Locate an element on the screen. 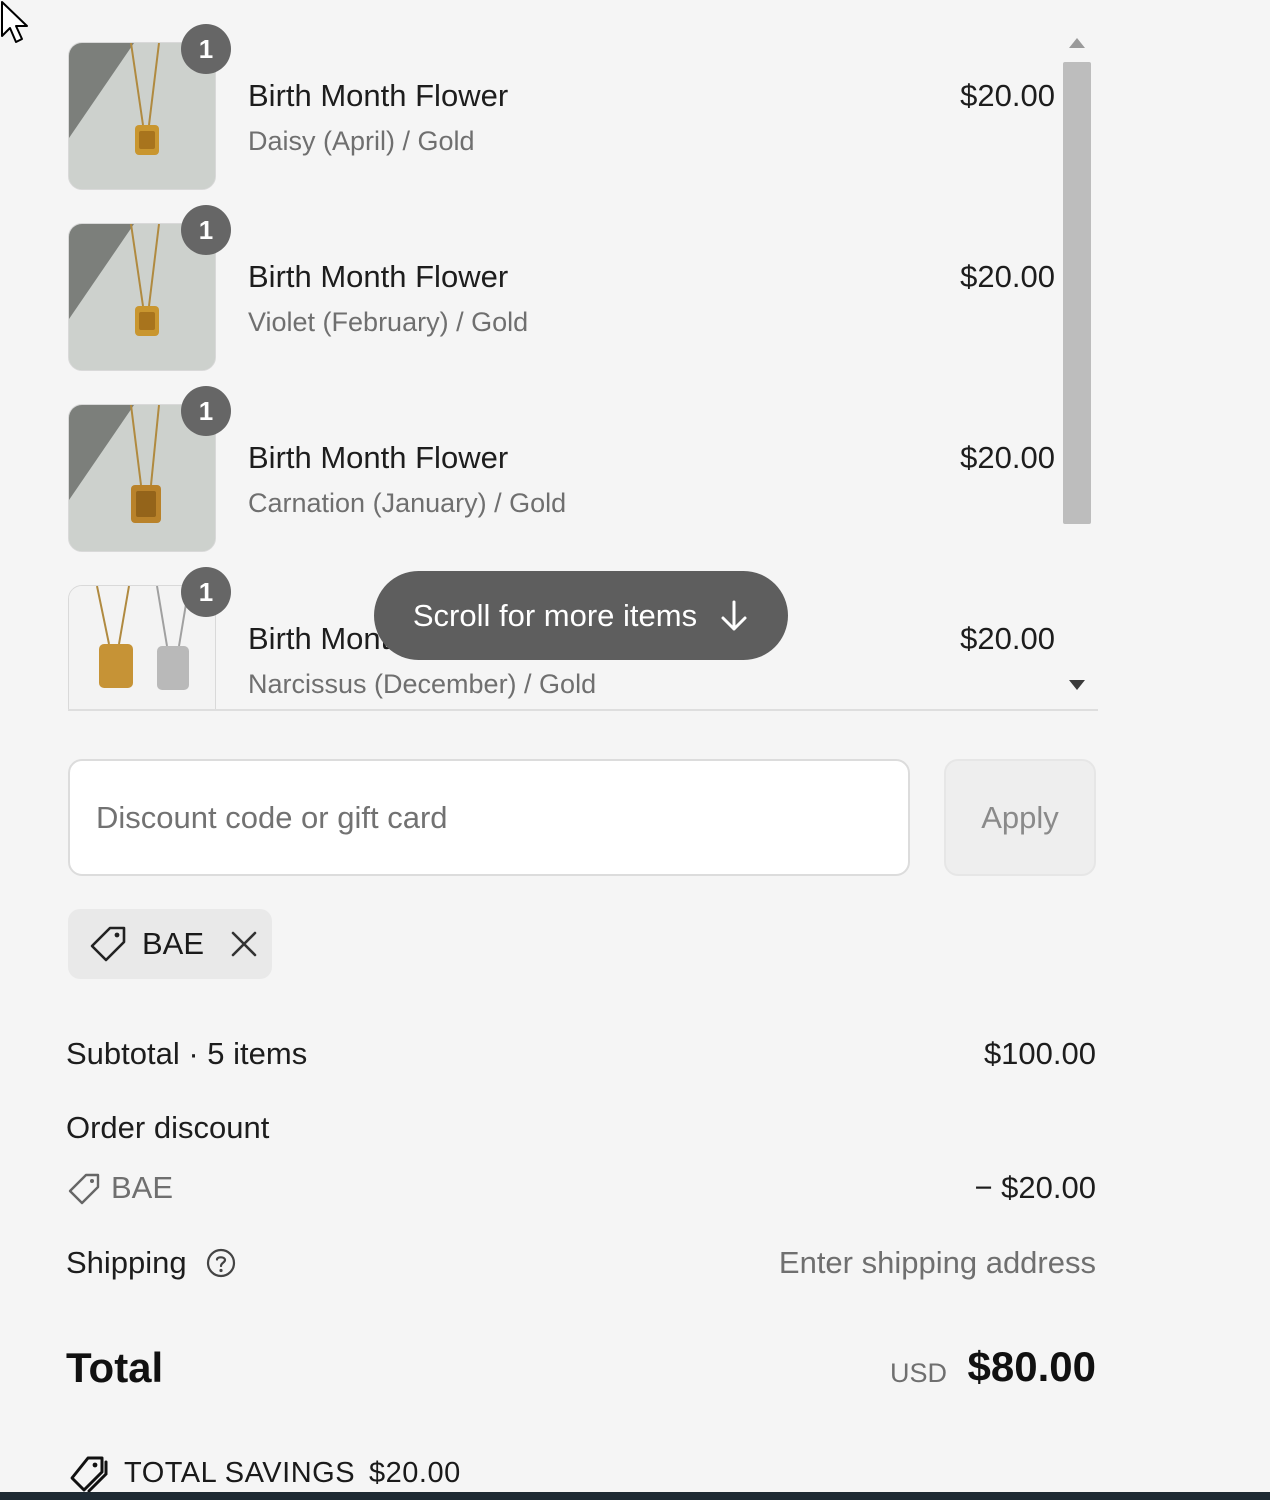 Image resolution: width=1270 pixels, height=1500 pixels. item-variant: Carnation (January) / Gold is located at coordinates (407, 503).